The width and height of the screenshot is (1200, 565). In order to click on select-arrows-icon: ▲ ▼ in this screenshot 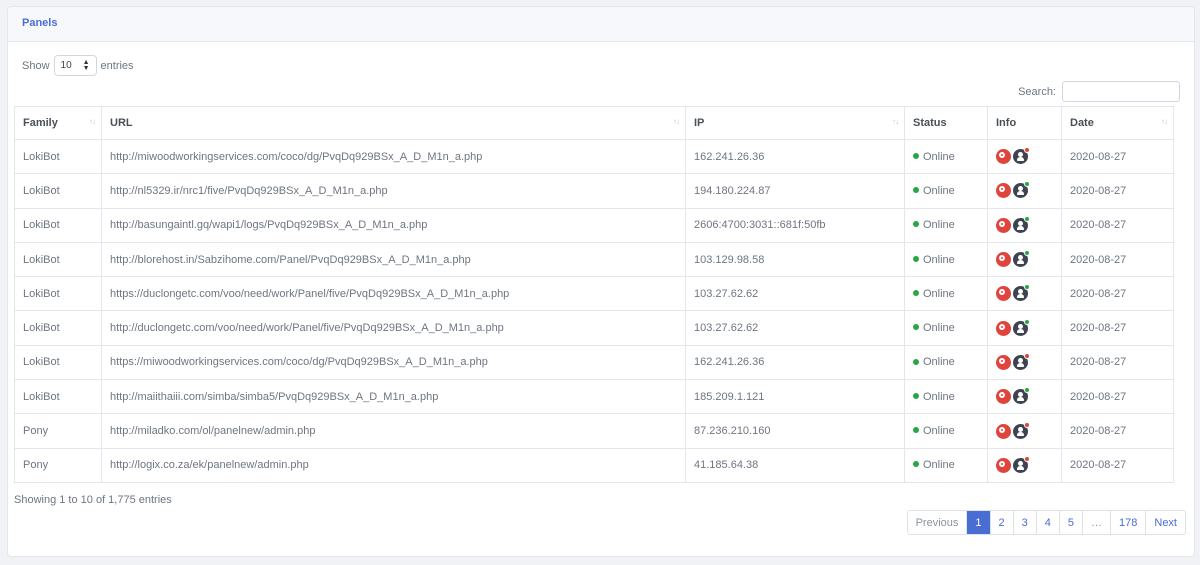, I will do `click(86, 65)`.